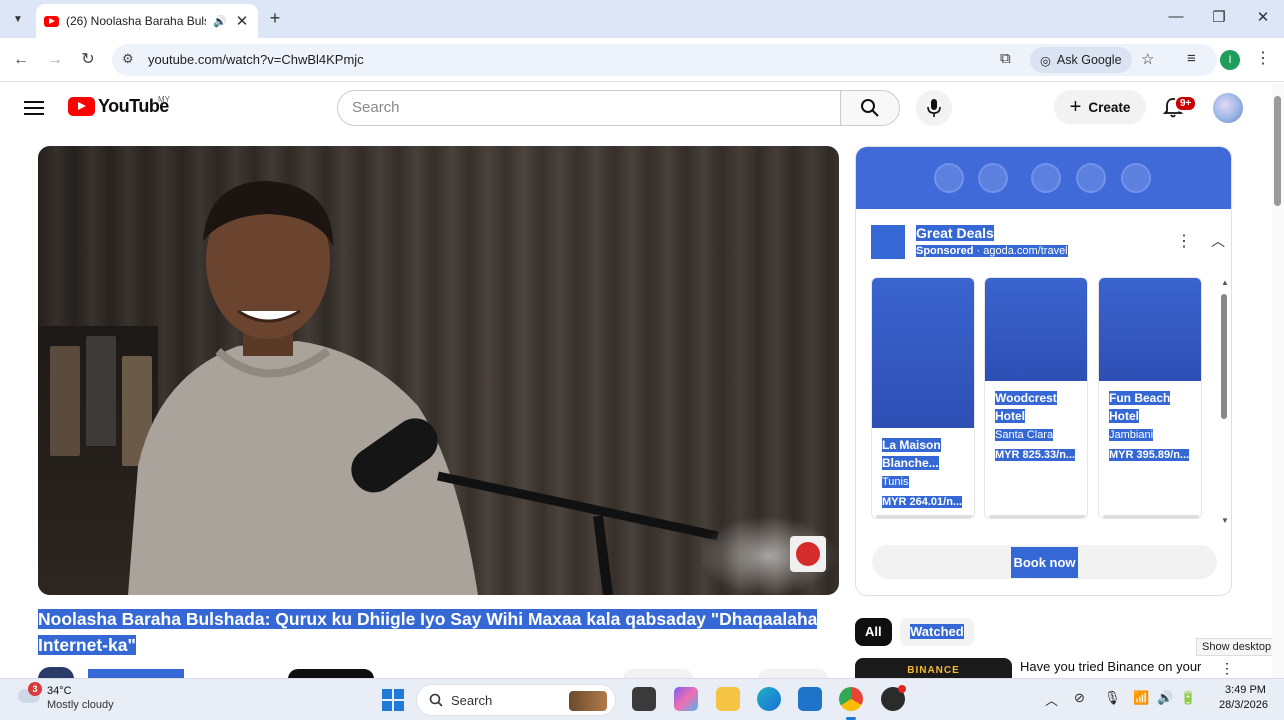 This screenshot has width=1284, height=720. What do you see at coordinates (35, 689) in the screenshot?
I see `weather-alert-badge: 3` at bounding box center [35, 689].